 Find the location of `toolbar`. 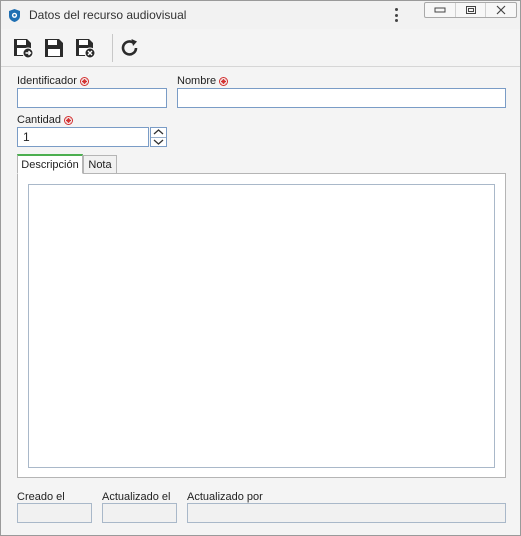

toolbar is located at coordinates (260, 48).